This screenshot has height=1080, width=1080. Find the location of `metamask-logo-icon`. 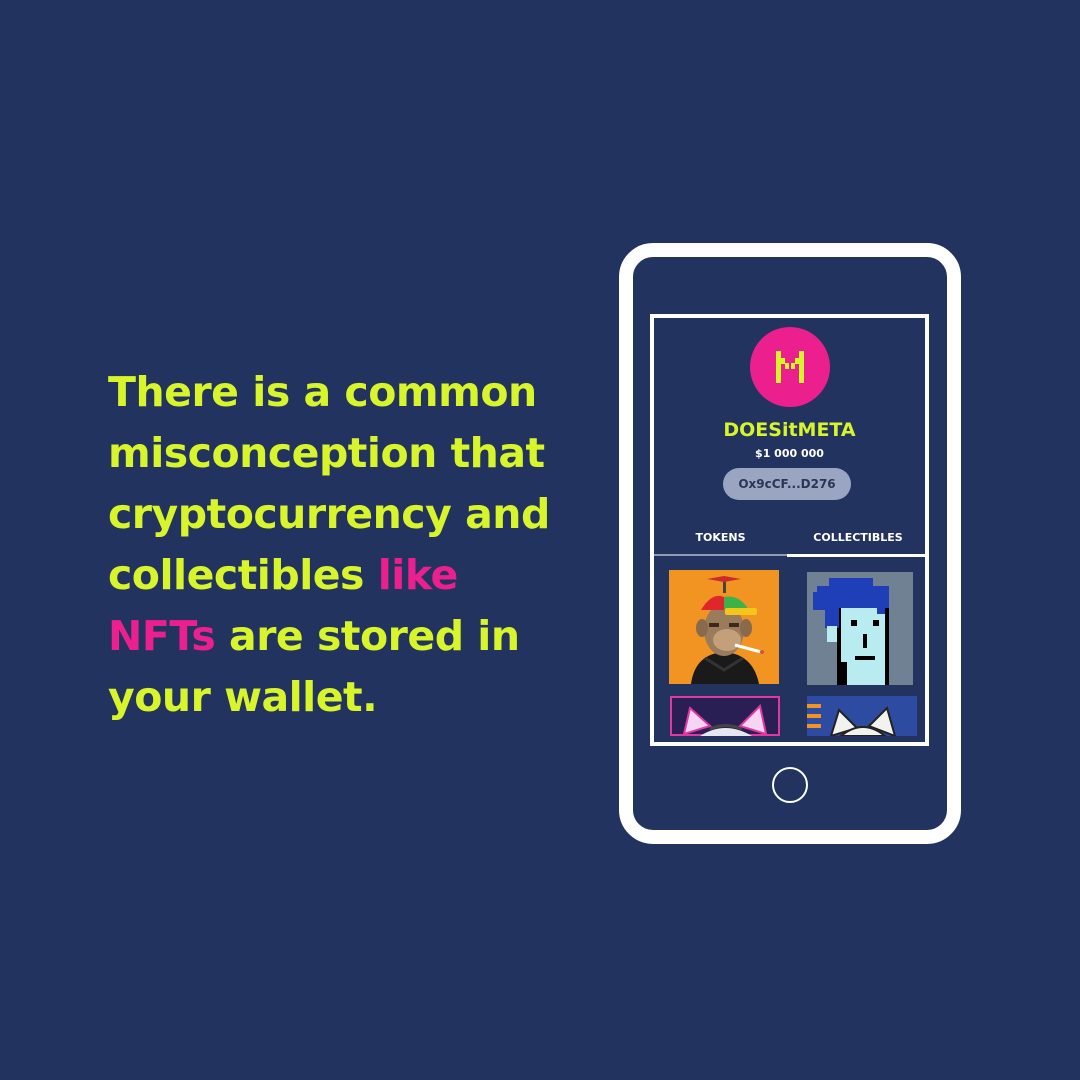

metamask-logo-icon is located at coordinates (790, 367).